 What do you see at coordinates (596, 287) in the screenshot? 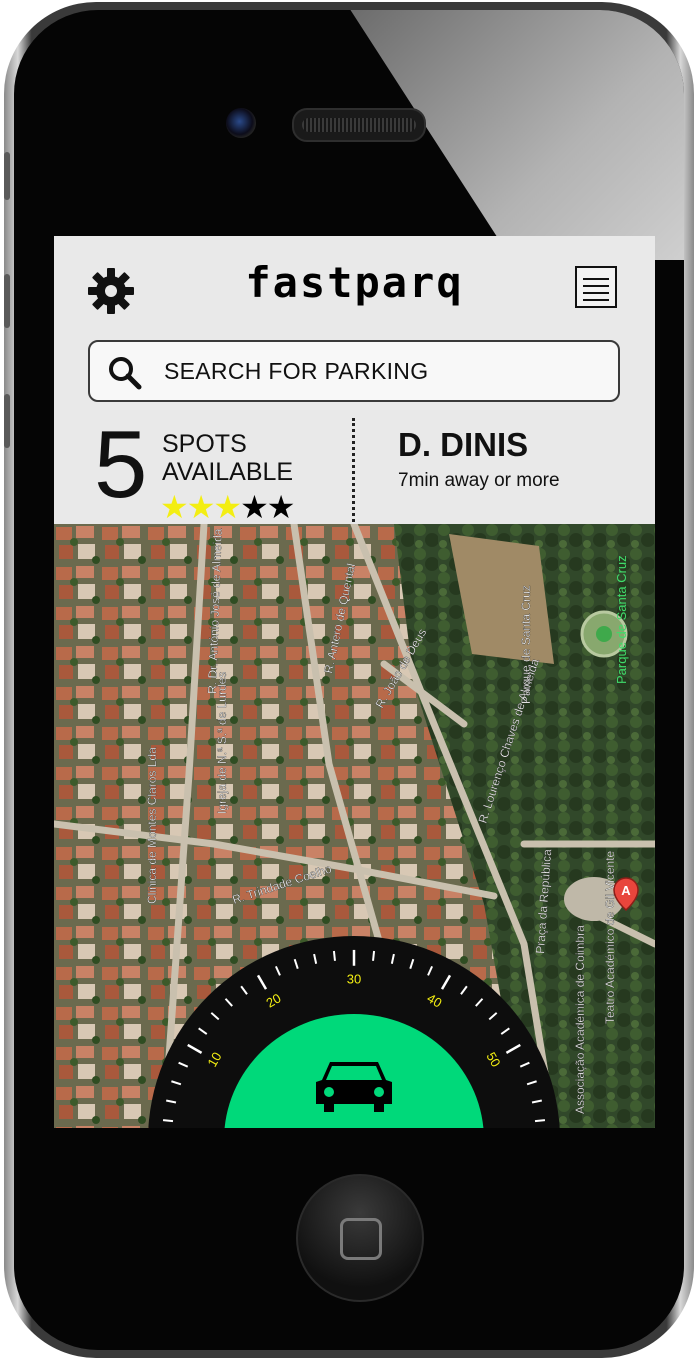
I see `menu-button` at bounding box center [596, 287].